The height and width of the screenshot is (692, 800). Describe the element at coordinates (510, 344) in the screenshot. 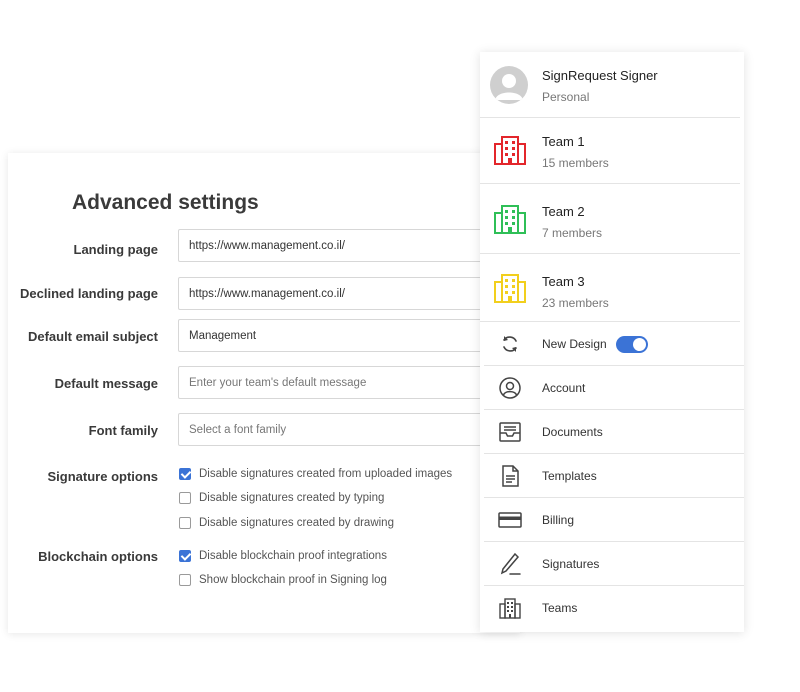

I see `refresh-icon` at that location.